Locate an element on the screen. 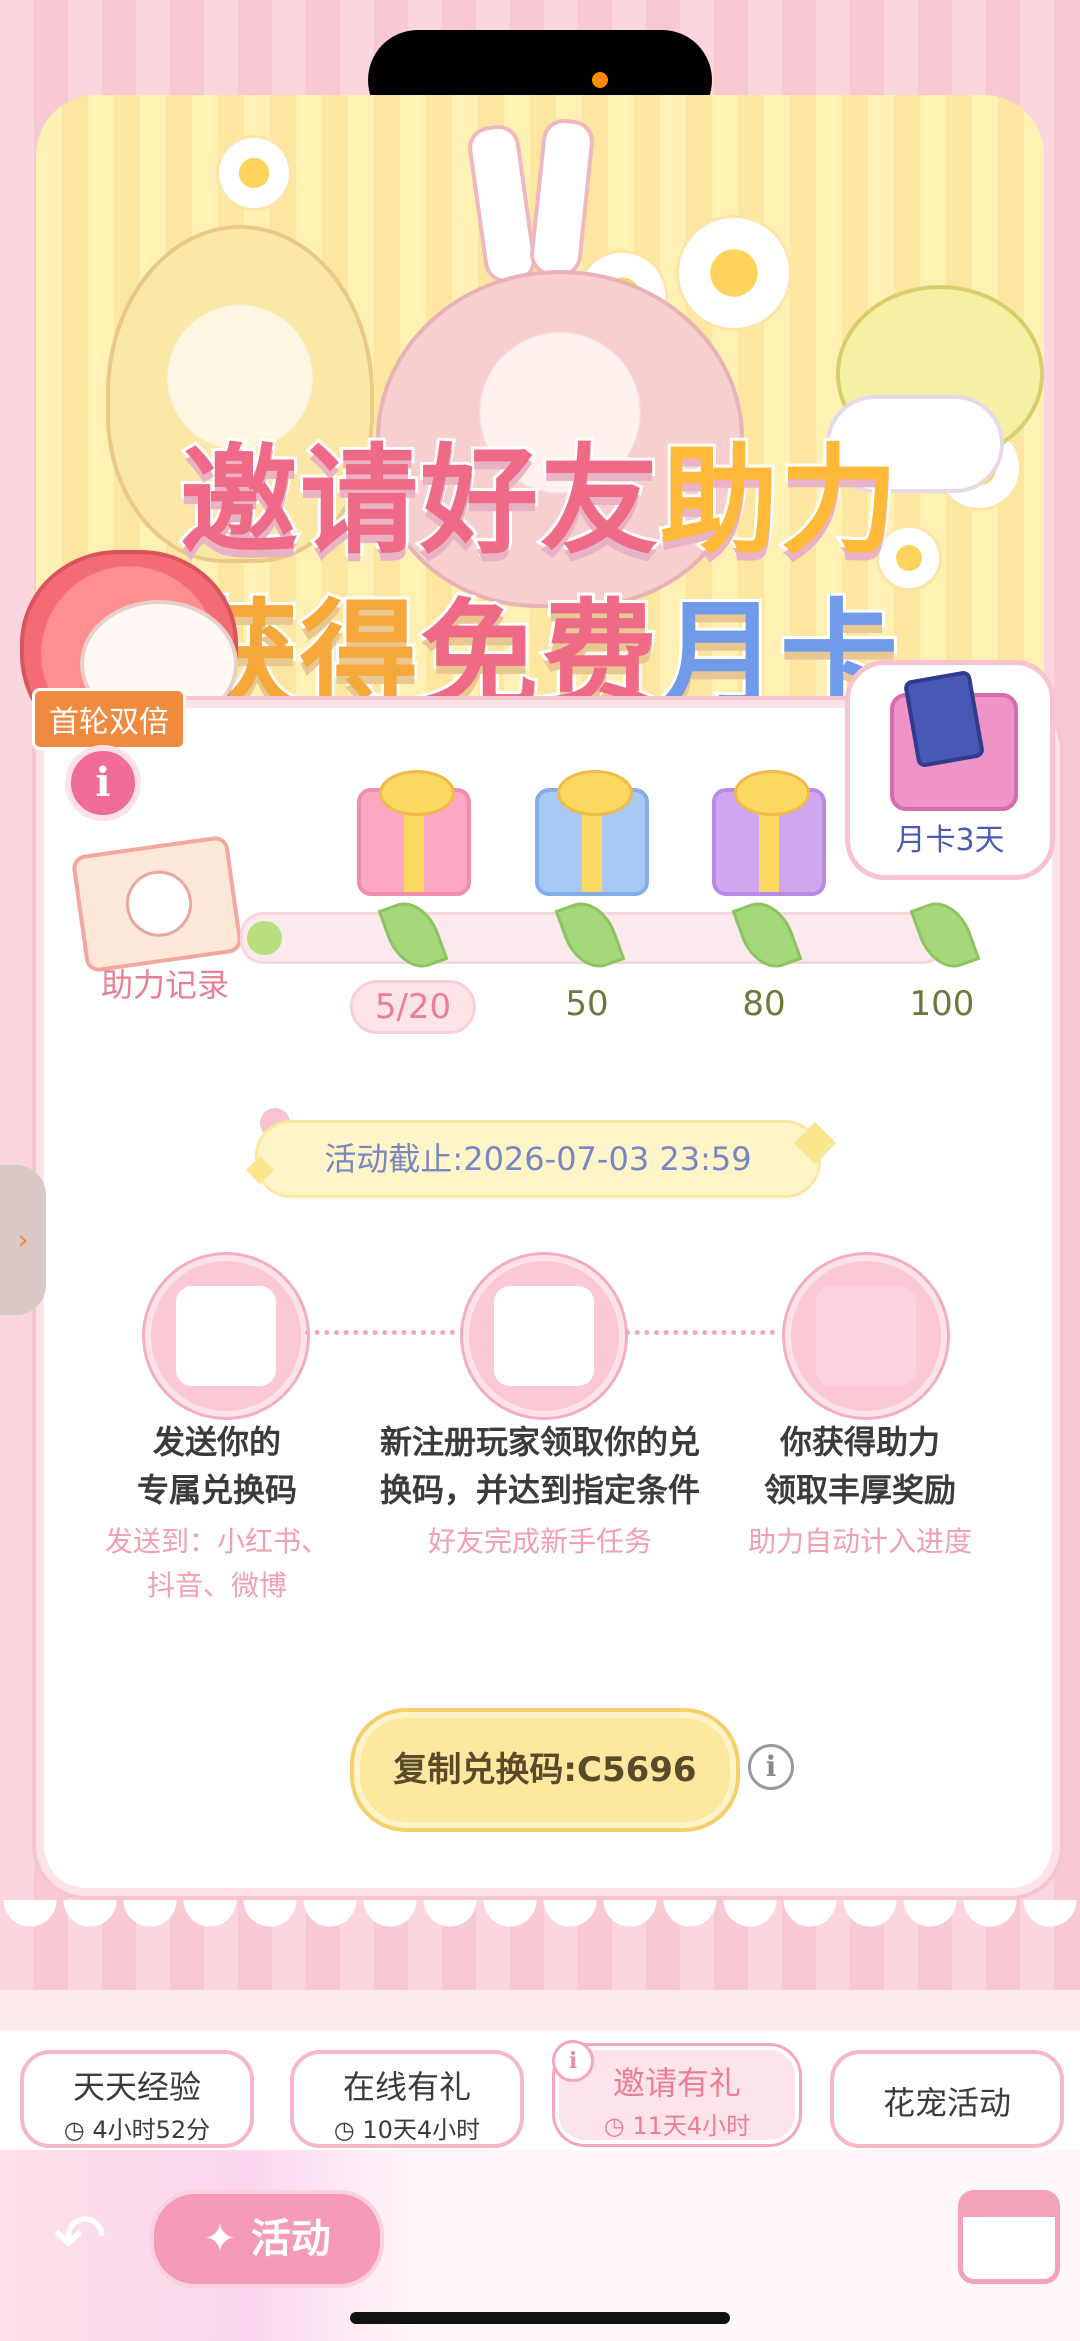 The width and height of the screenshot is (1080, 2341). reward-gift-icon is located at coordinates (866, 1336).